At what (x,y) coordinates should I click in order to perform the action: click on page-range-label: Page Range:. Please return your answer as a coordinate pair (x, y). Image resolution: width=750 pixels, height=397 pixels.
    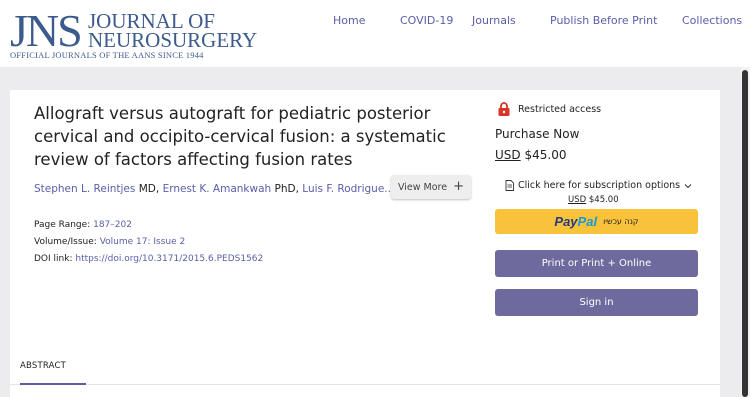
    Looking at the image, I should click on (62, 225).